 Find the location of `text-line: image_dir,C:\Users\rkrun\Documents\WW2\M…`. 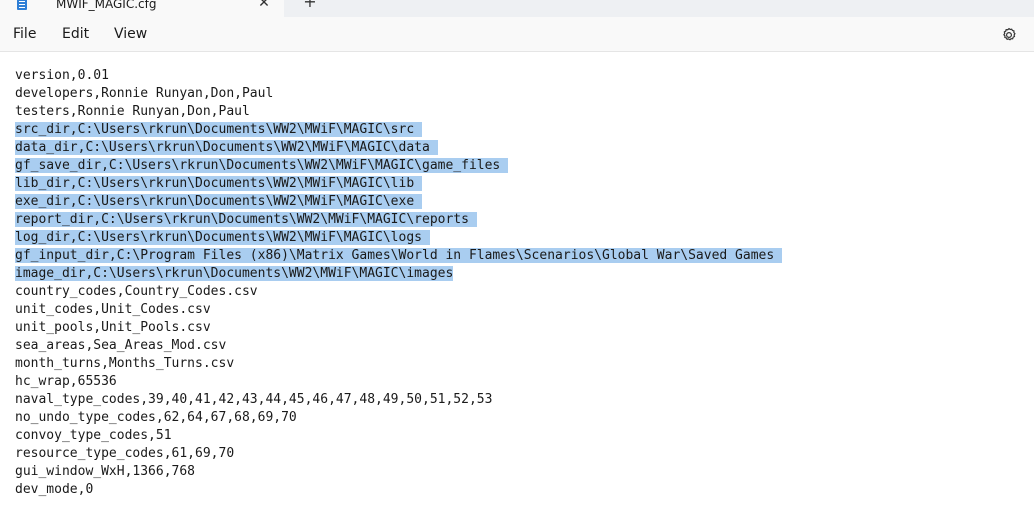

text-line: image_dir,C:\Users\rkrun\Documents\WW2\M… is located at coordinates (398, 274).